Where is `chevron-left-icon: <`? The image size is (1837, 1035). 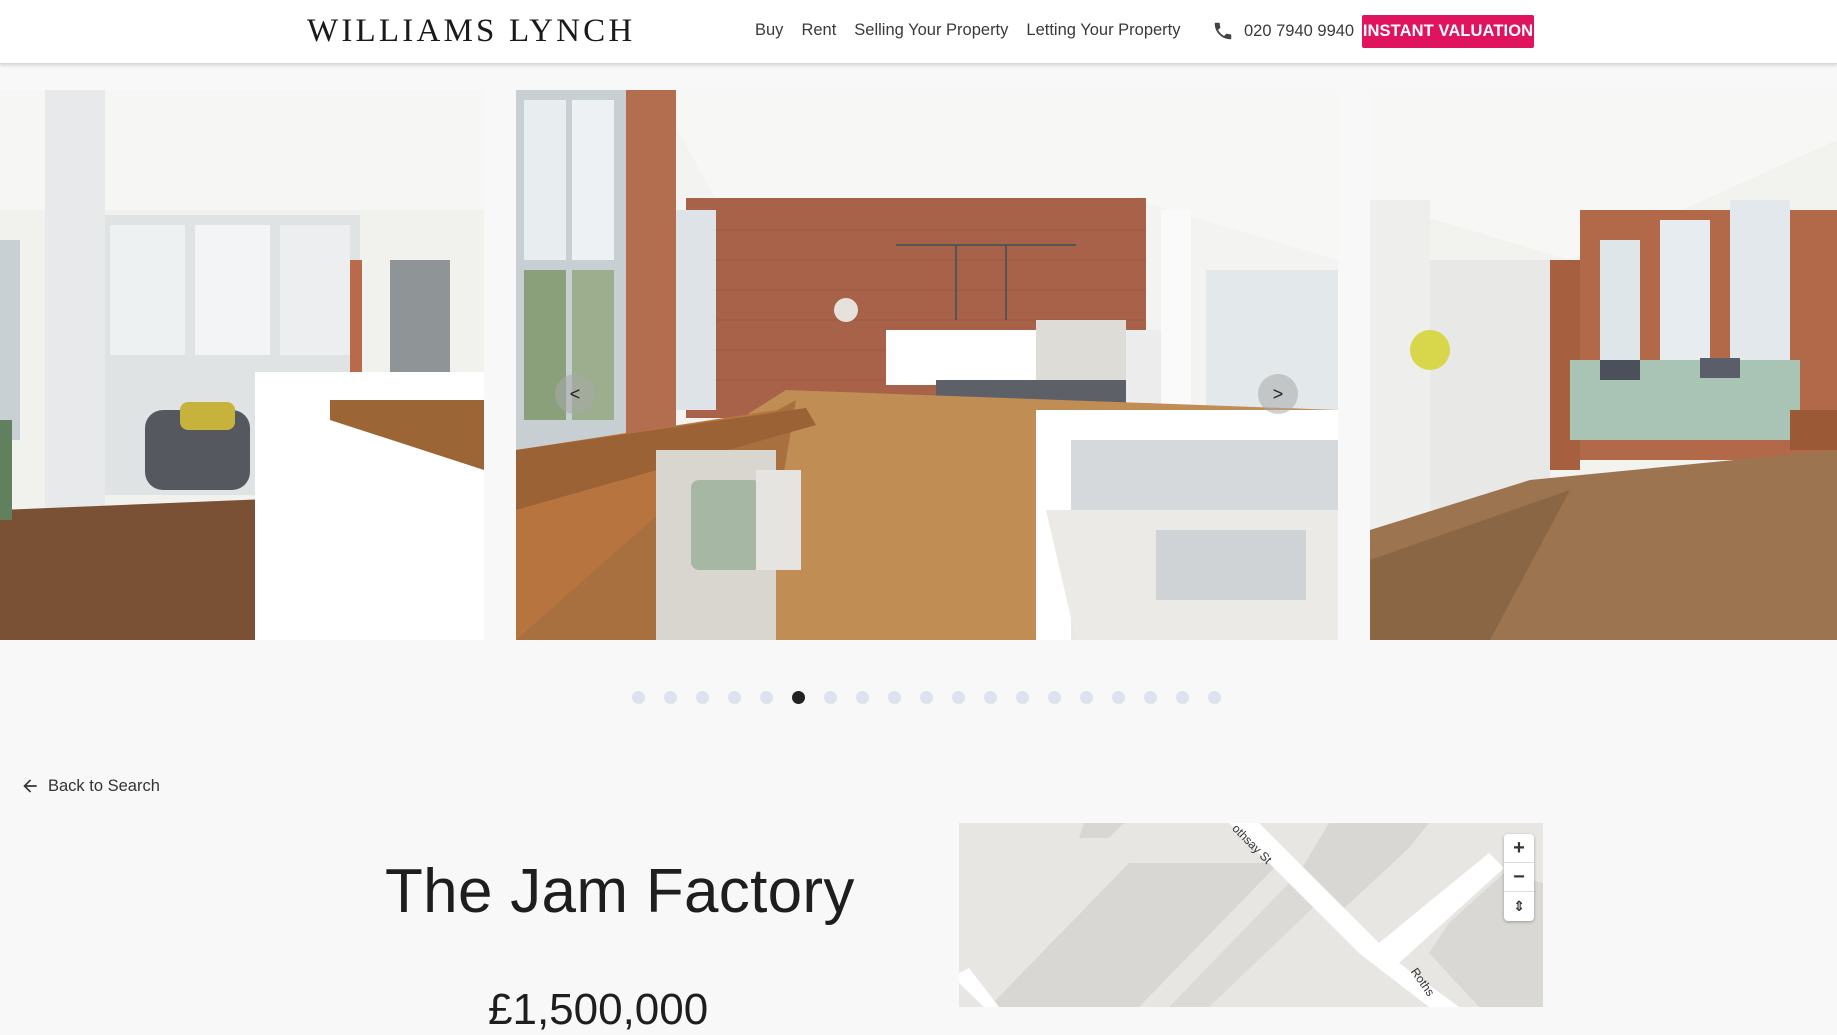 chevron-left-icon: < is located at coordinates (575, 393).